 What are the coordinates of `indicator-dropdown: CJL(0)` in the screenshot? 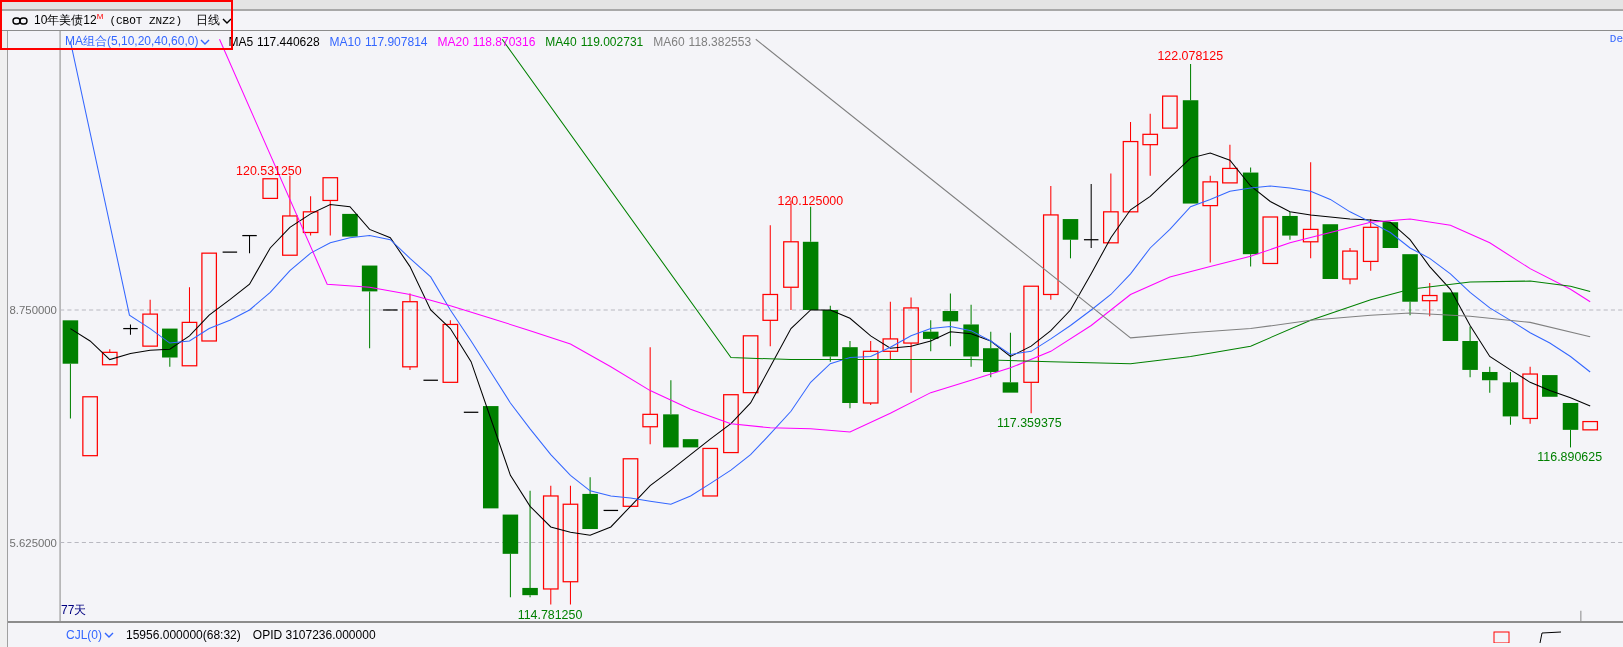 It's located at (90, 635).